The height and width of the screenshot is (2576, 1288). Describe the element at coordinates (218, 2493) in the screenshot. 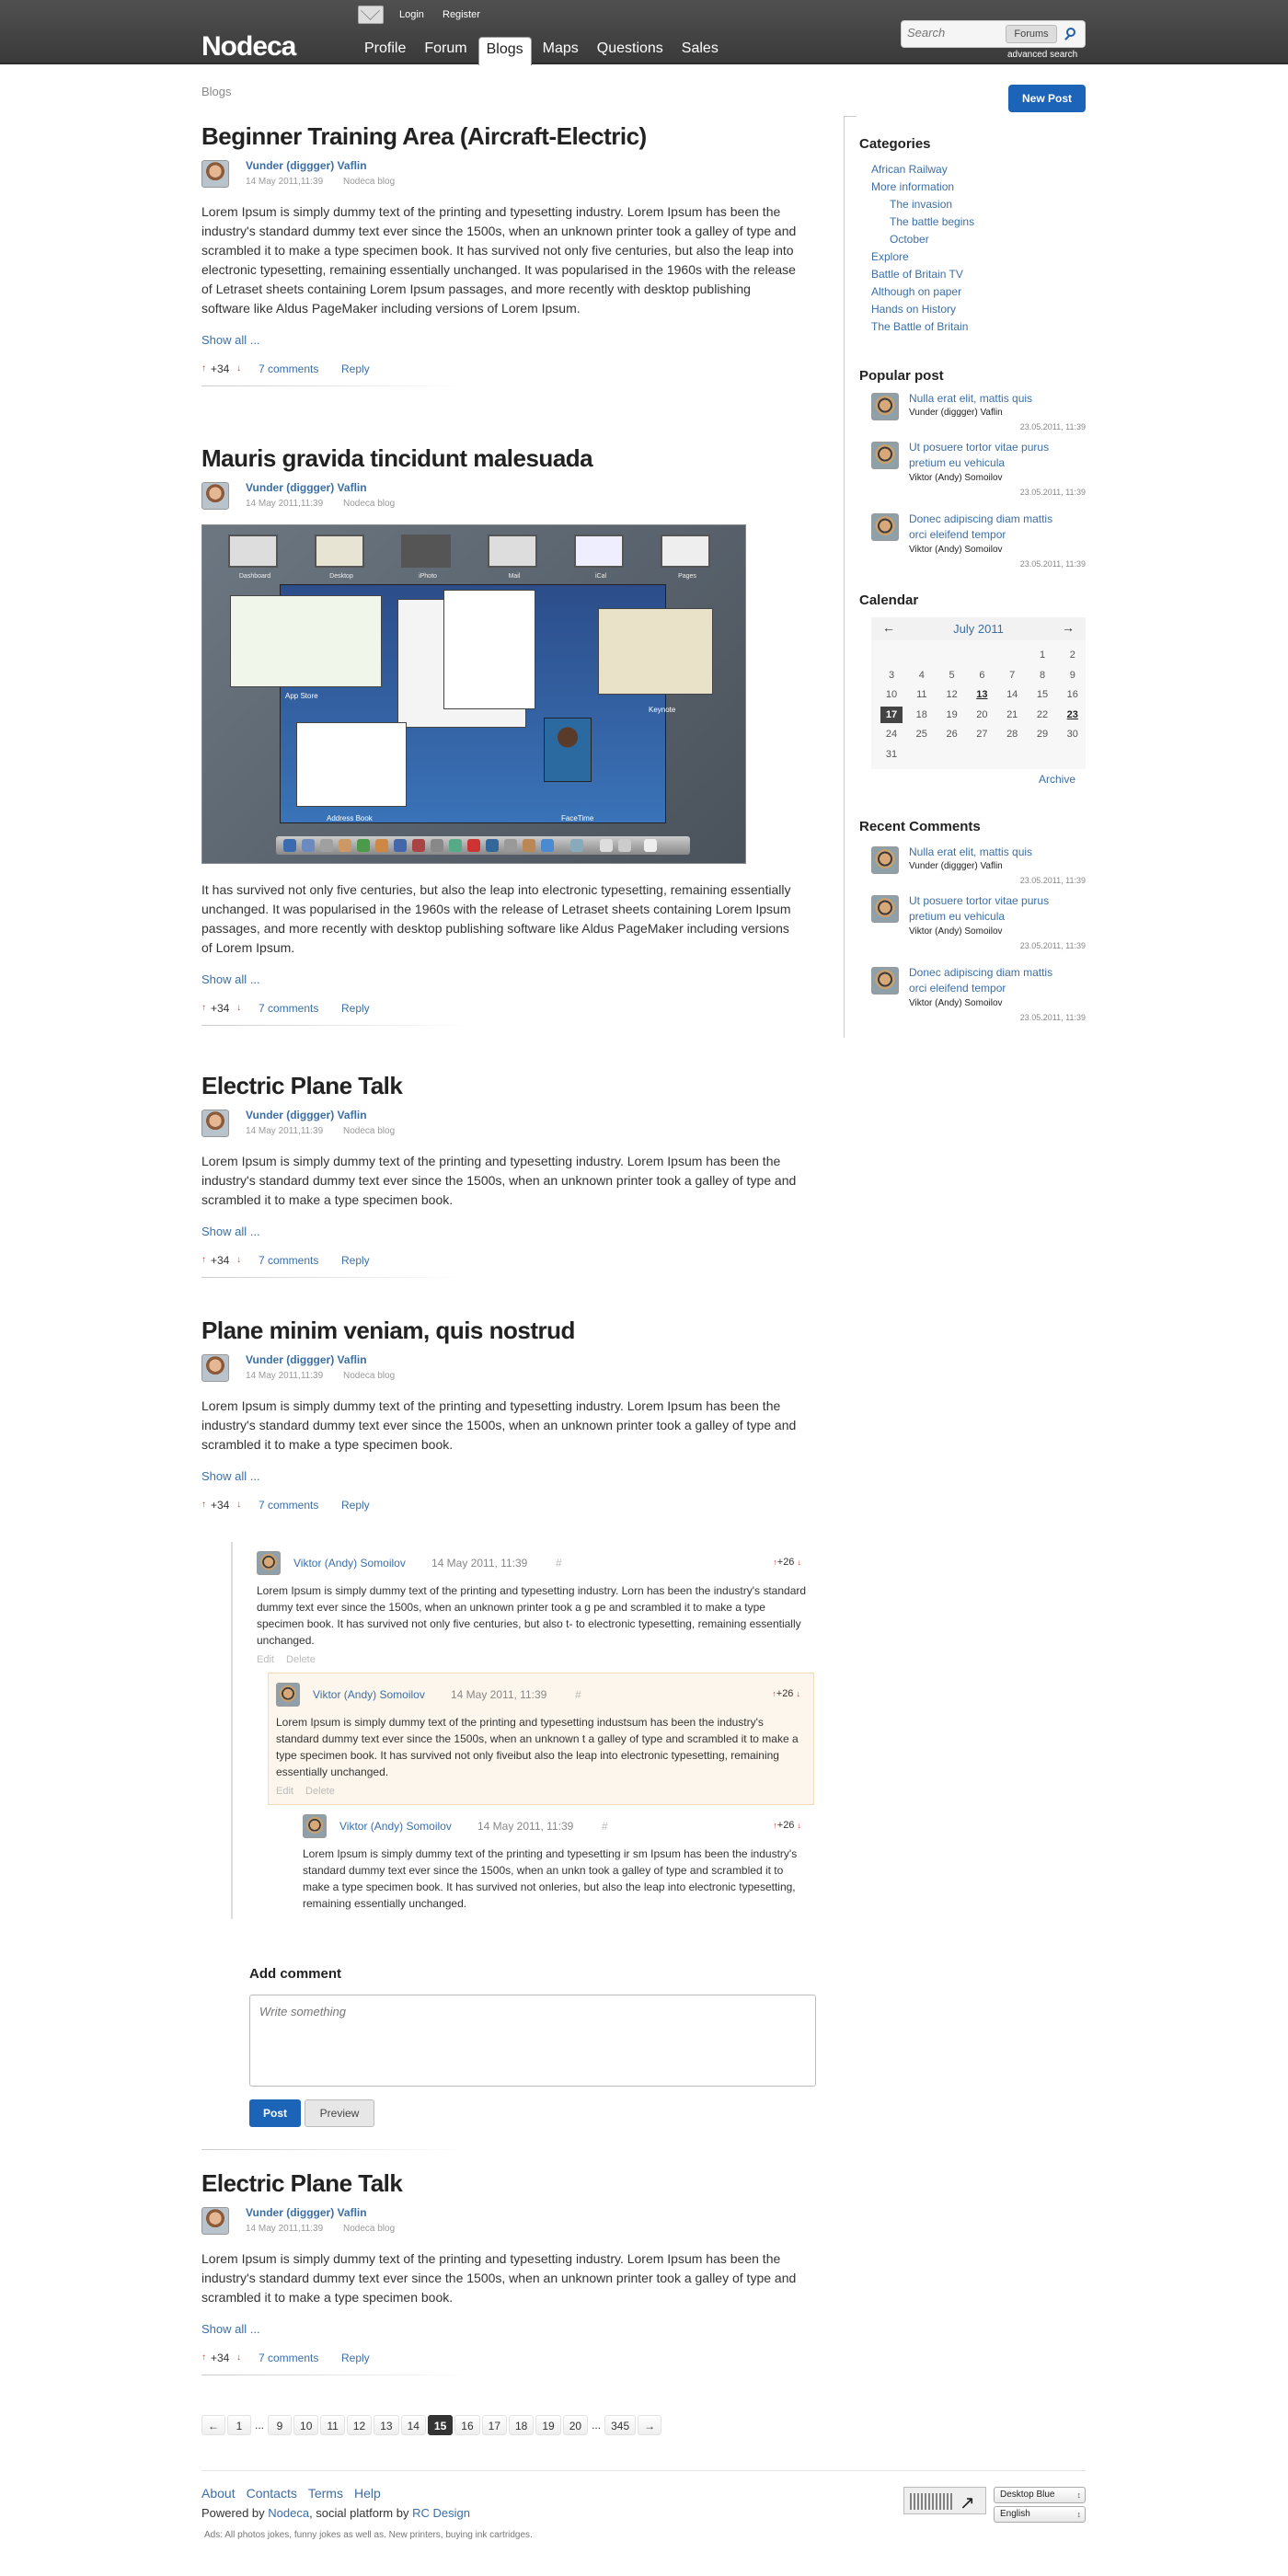

I see `footer-about-link: About` at that location.